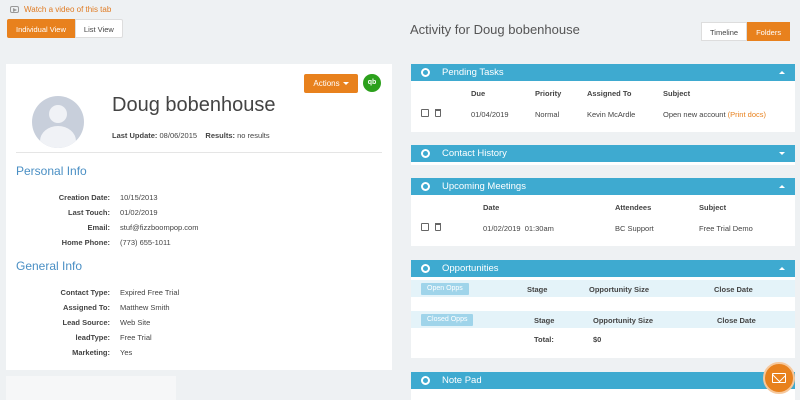 The width and height of the screenshot is (800, 400). What do you see at coordinates (194, 105) in the screenshot?
I see `contact-name: Doug bobenhouse` at bounding box center [194, 105].